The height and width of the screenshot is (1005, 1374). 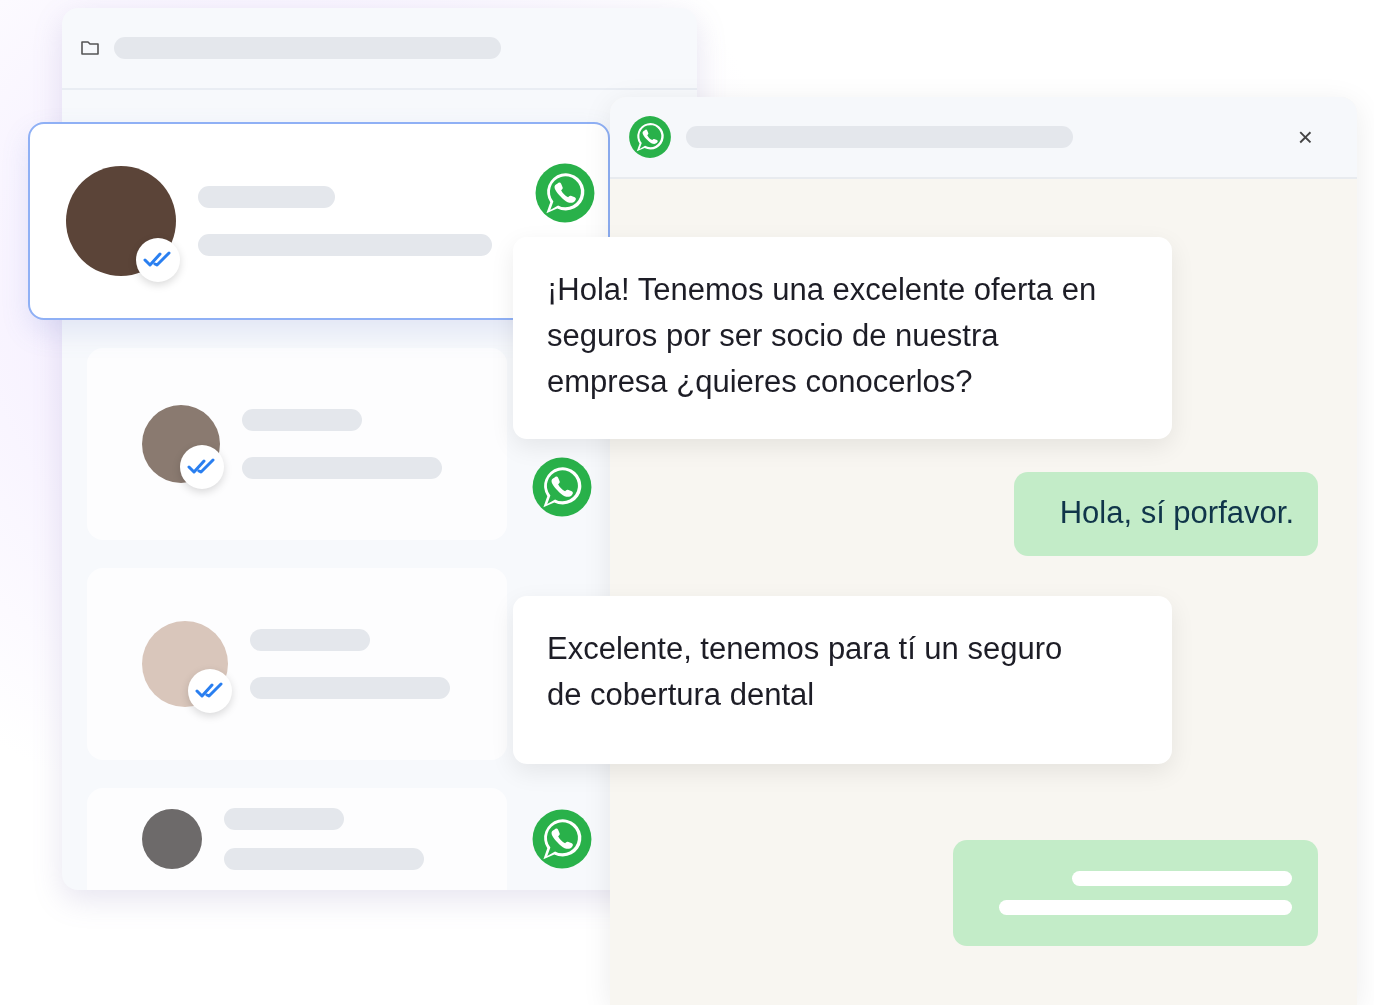 What do you see at coordinates (90, 48) in the screenshot?
I see `folder-icon` at bounding box center [90, 48].